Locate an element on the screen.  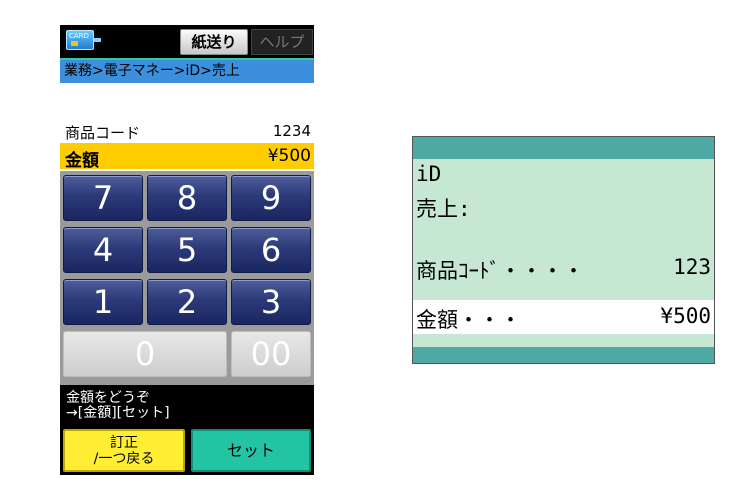
paper-feed-button: 紙送り is located at coordinates (214, 42).